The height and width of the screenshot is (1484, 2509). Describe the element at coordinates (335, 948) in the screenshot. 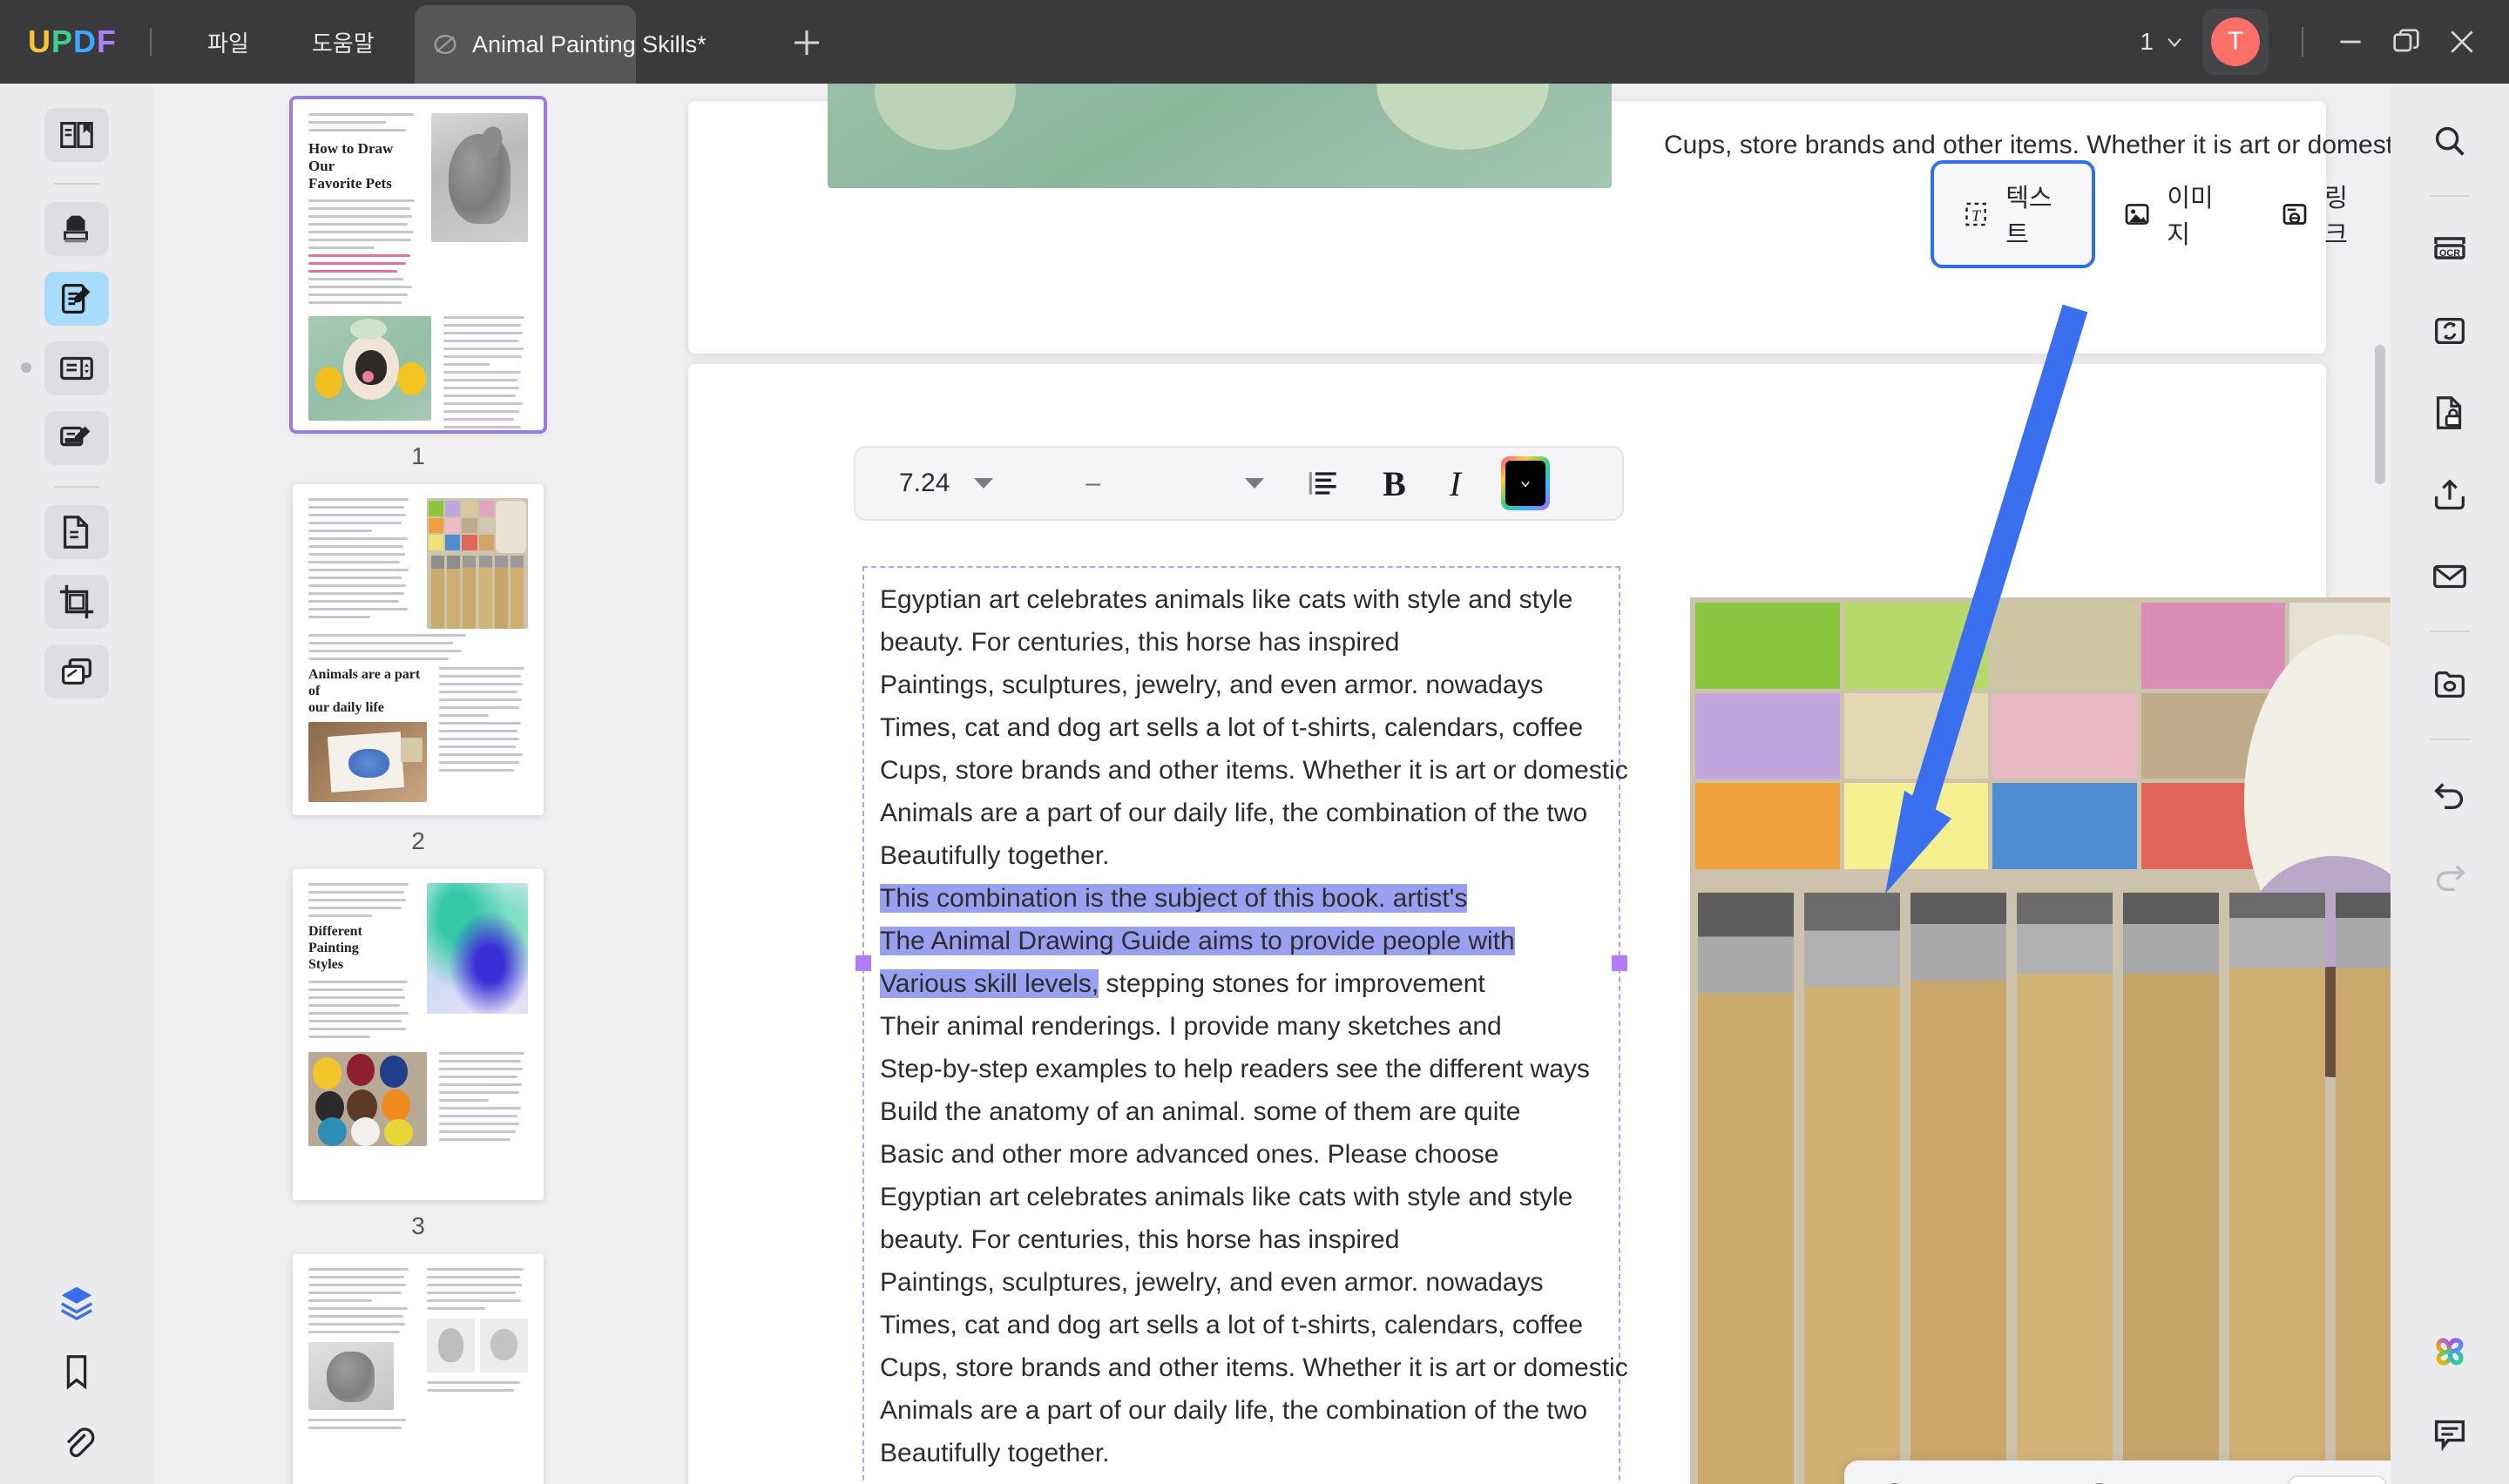

I see `thumb3-heading: Different Painting Styles` at that location.